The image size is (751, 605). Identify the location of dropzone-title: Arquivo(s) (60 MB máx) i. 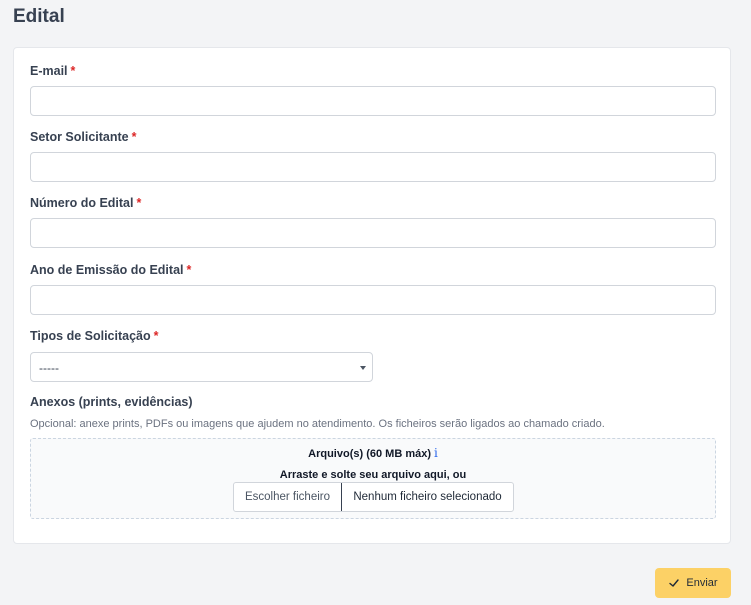
(373, 453).